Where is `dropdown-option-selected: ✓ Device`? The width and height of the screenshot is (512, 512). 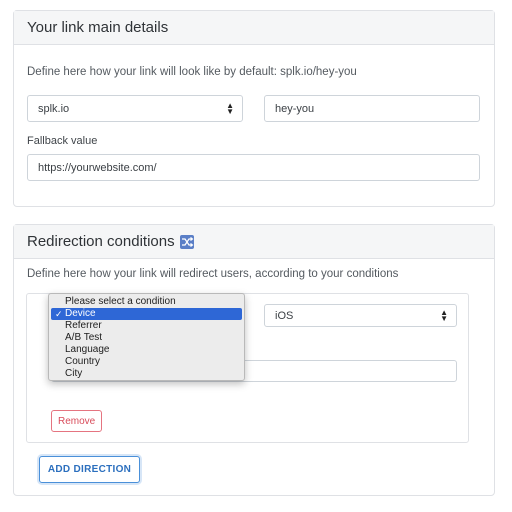 dropdown-option-selected: ✓ Device is located at coordinates (146, 314).